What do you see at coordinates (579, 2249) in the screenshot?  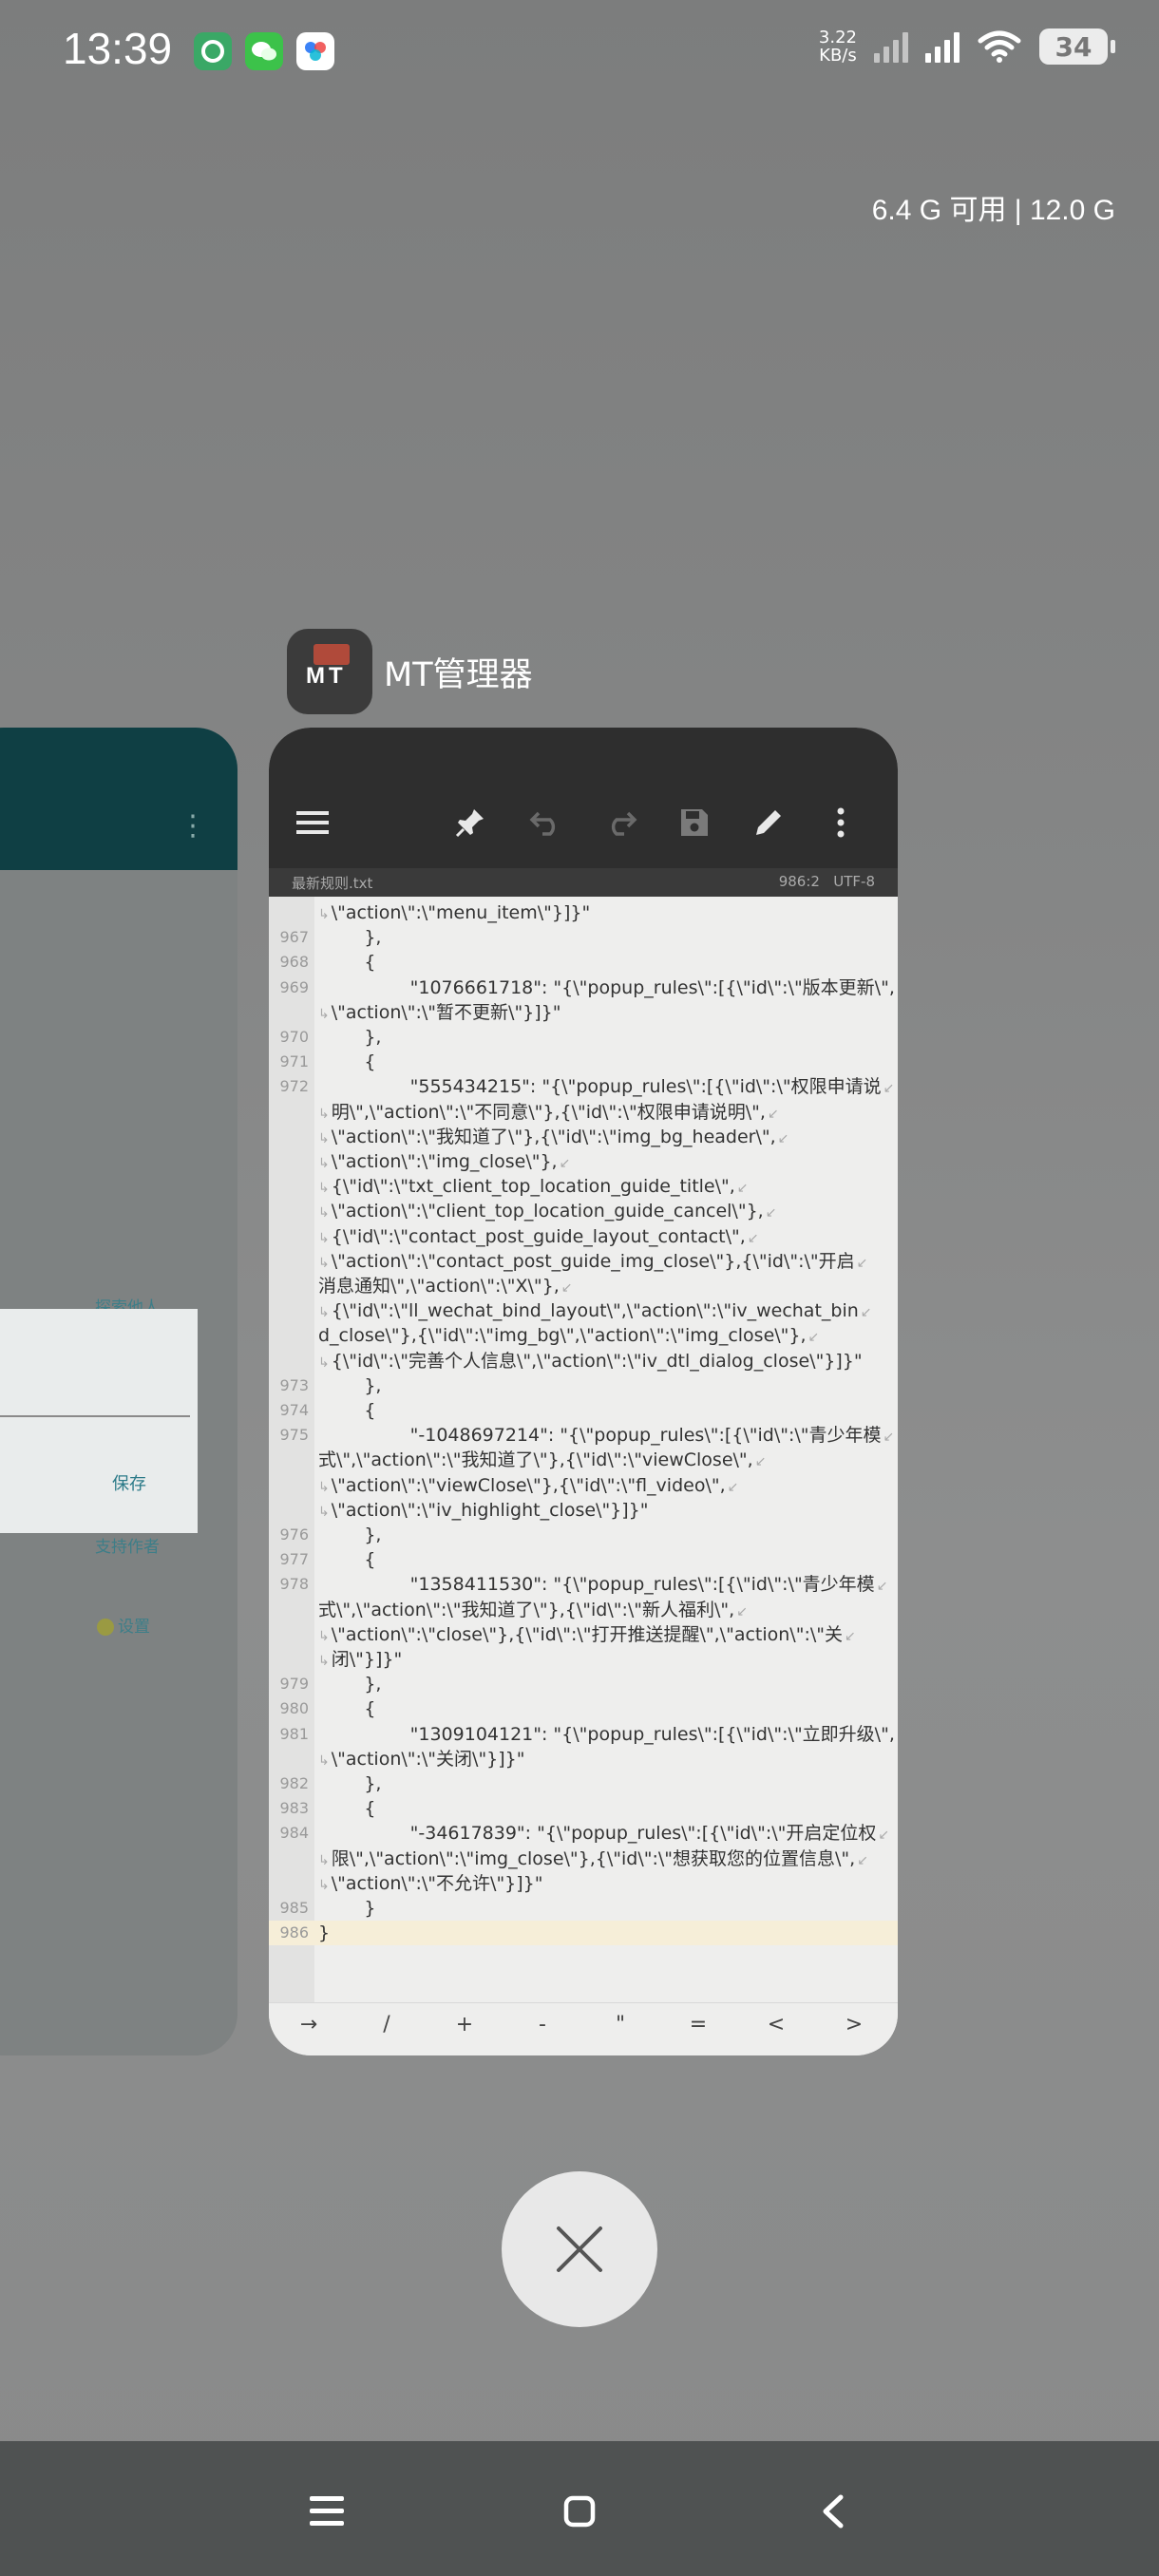 I see `clear-all-button` at bounding box center [579, 2249].